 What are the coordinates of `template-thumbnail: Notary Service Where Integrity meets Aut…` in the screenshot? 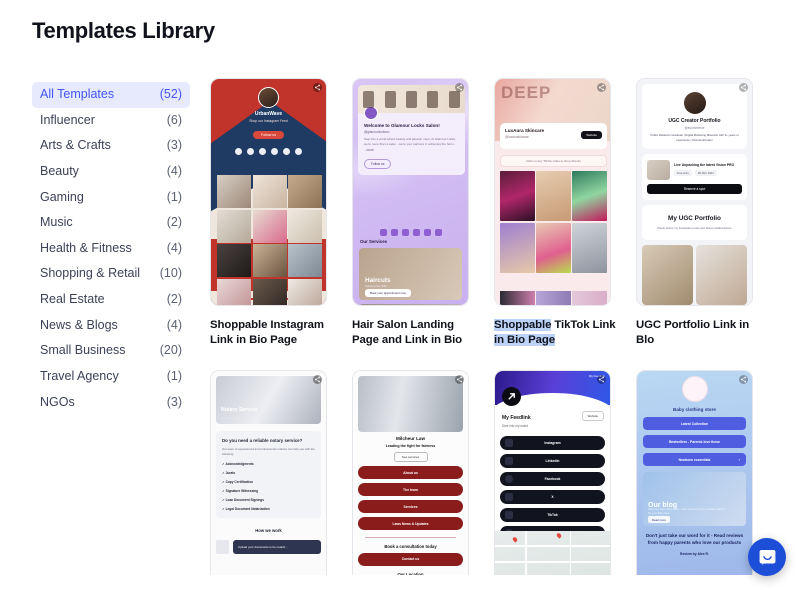 It's located at (268, 473).